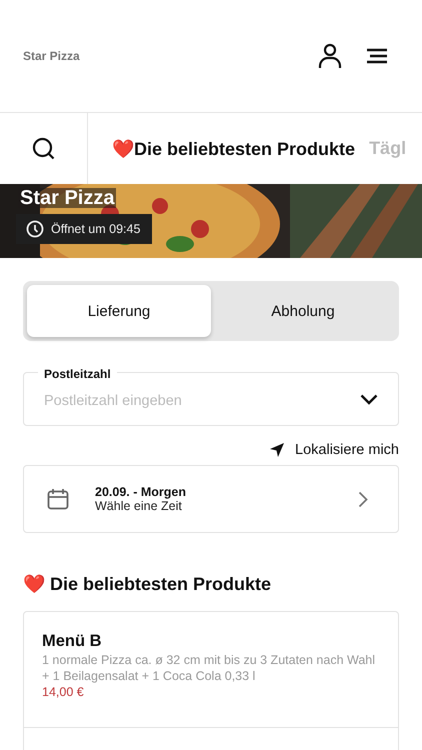 This screenshot has width=422, height=750. I want to click on product-description: 1 normale Pizza ca. ø 32 cm mit bis zu 3 Zutaten nach Wahl + 1 Beilagensalat + 1 Coca Cola 0,33 l, so click(209, 668).